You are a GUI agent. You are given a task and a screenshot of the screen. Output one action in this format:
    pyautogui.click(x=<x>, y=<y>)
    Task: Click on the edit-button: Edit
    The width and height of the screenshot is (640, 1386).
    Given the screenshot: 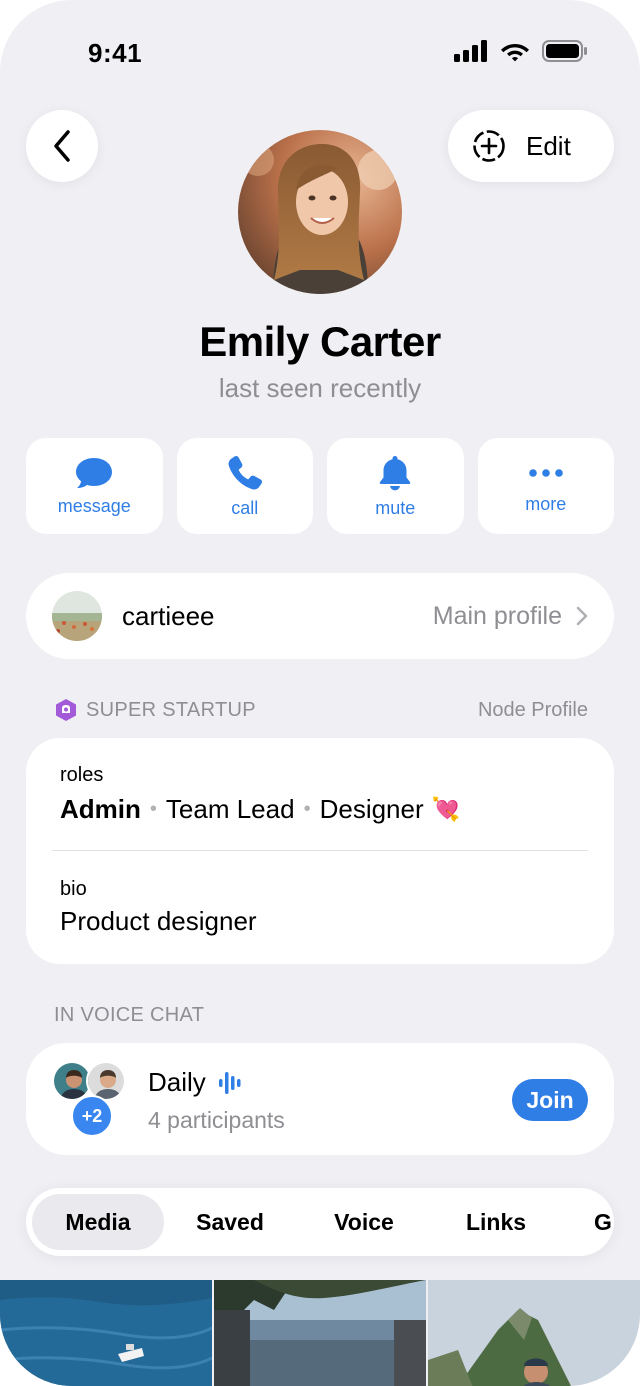 What is the action you would take?
    pyautogui.click(x=531, y=146)
    